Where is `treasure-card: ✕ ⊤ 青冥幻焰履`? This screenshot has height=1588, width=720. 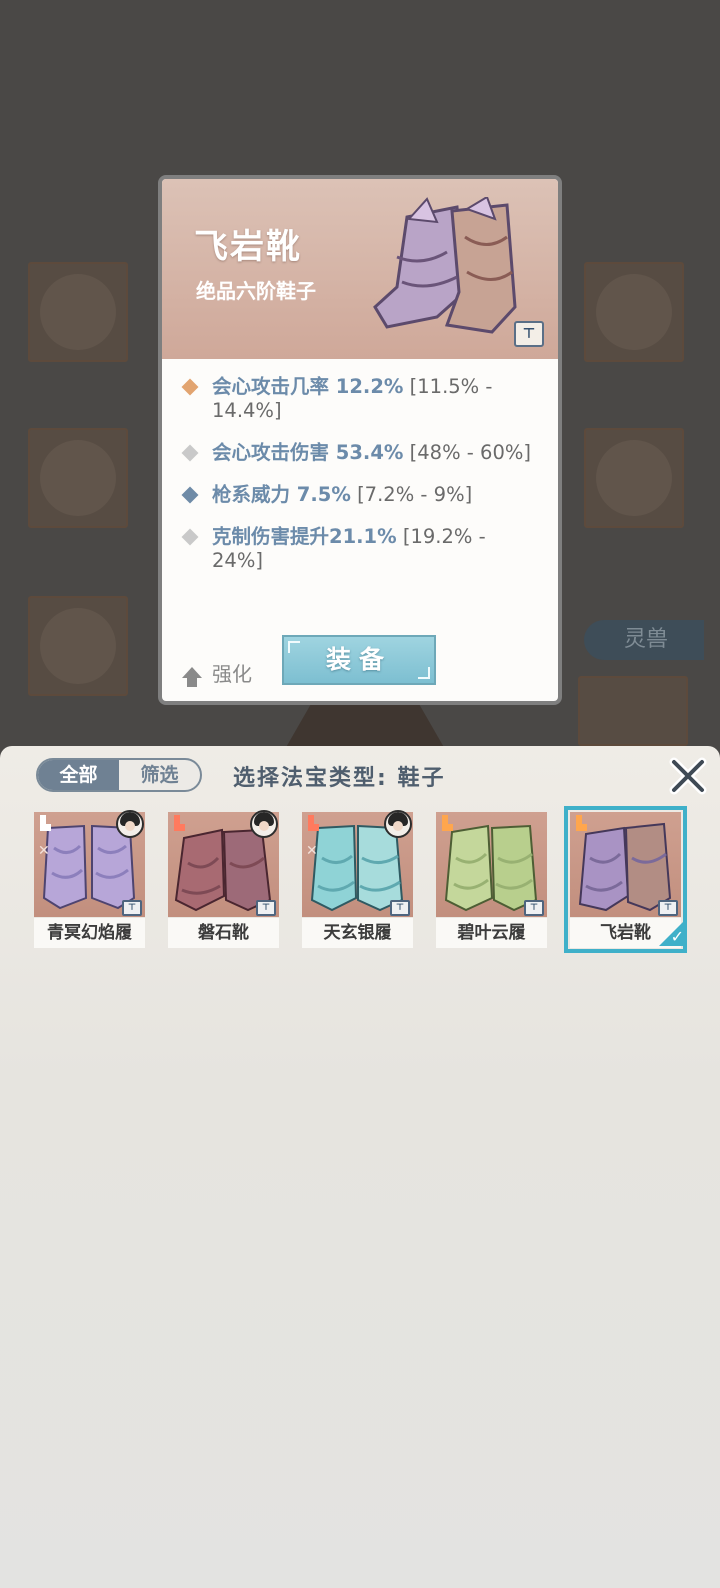 treasure-card: ✕ ⊤ 青冥幻焰履 is located at coordinates (89, 879).